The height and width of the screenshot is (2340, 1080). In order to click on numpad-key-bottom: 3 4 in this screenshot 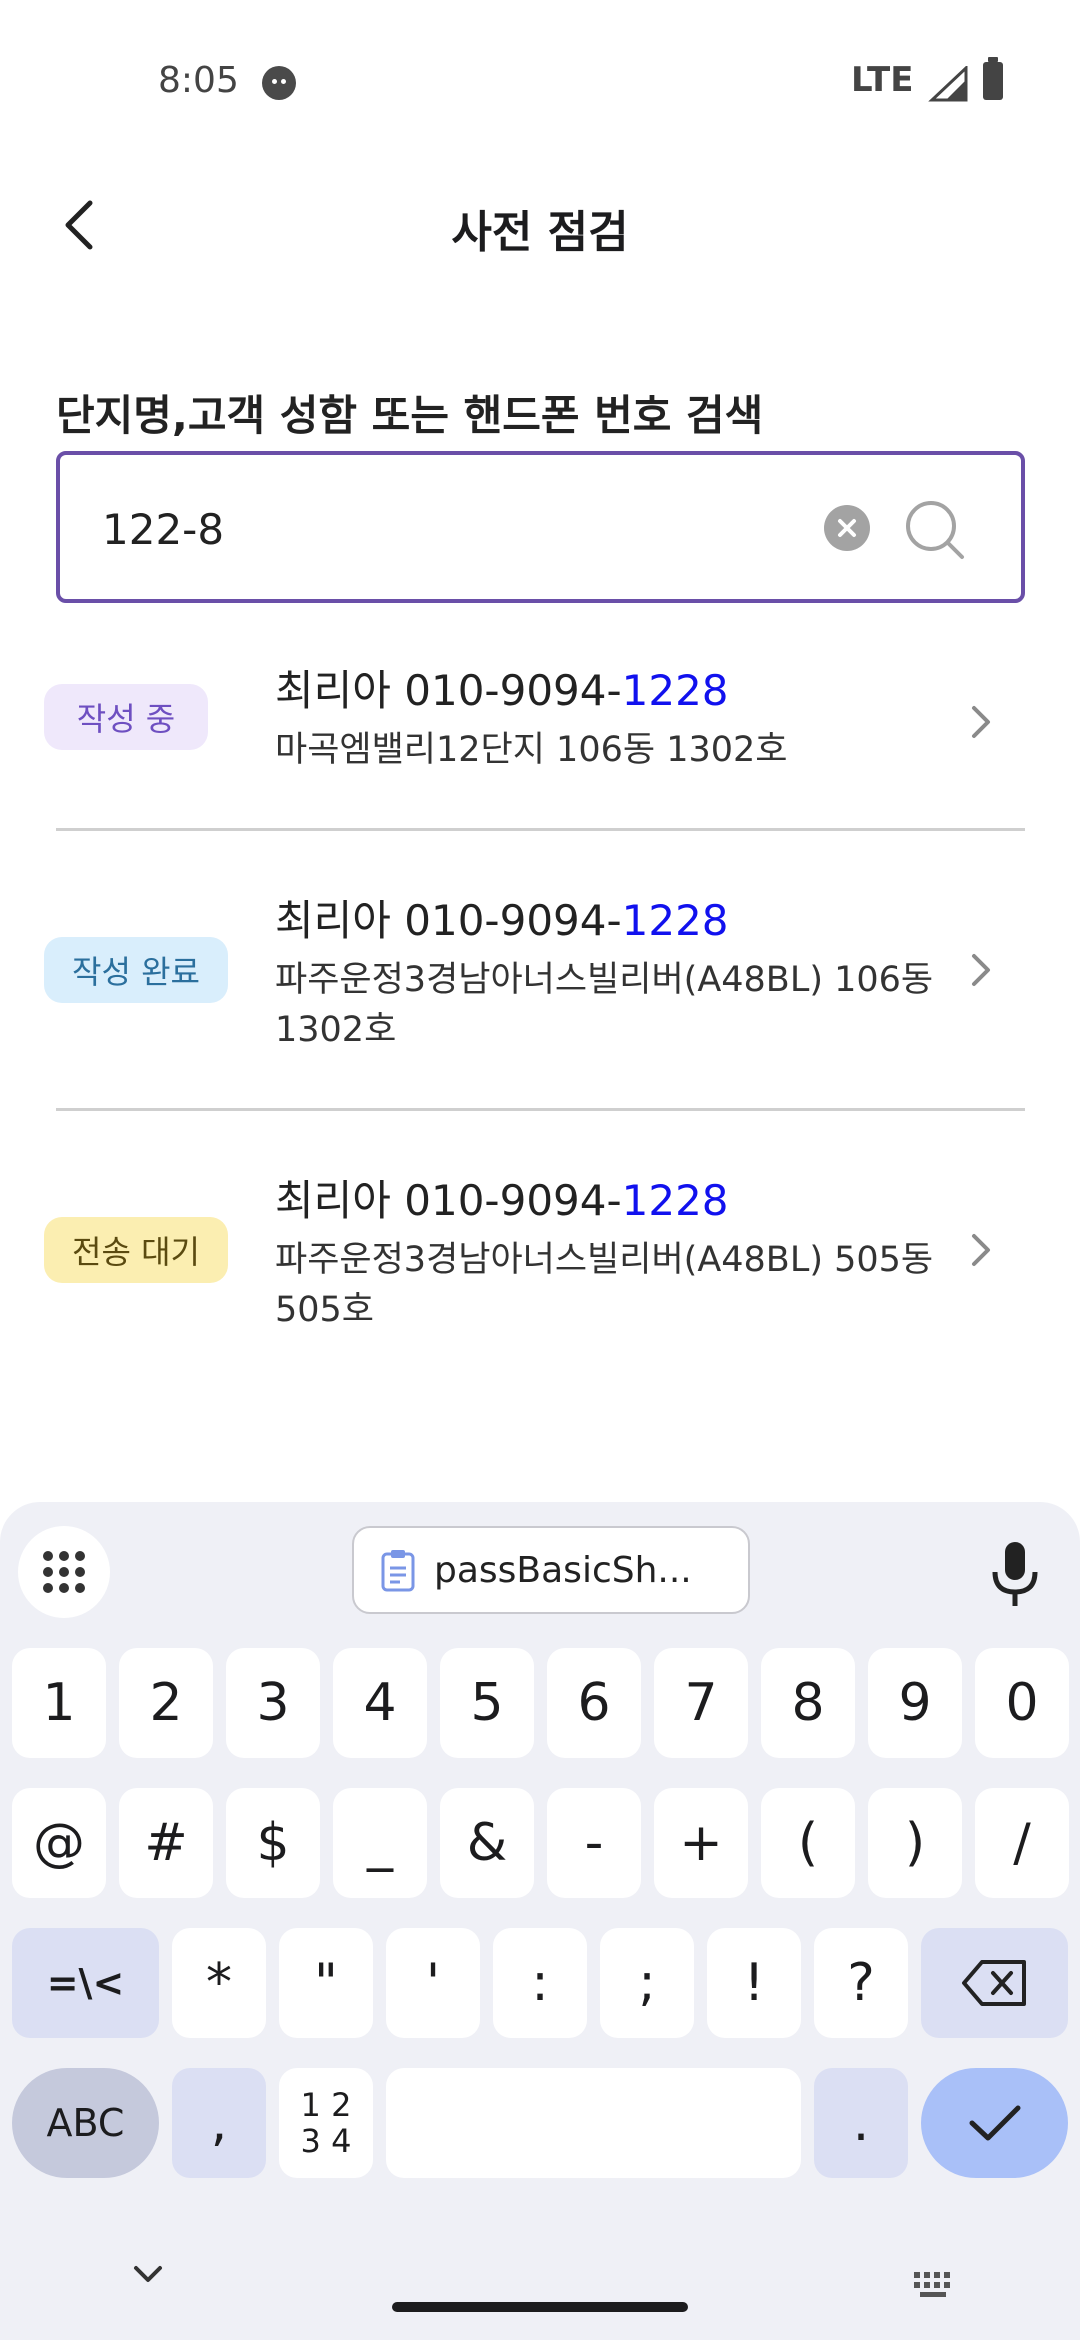, I will do `click(326, 2141)`.